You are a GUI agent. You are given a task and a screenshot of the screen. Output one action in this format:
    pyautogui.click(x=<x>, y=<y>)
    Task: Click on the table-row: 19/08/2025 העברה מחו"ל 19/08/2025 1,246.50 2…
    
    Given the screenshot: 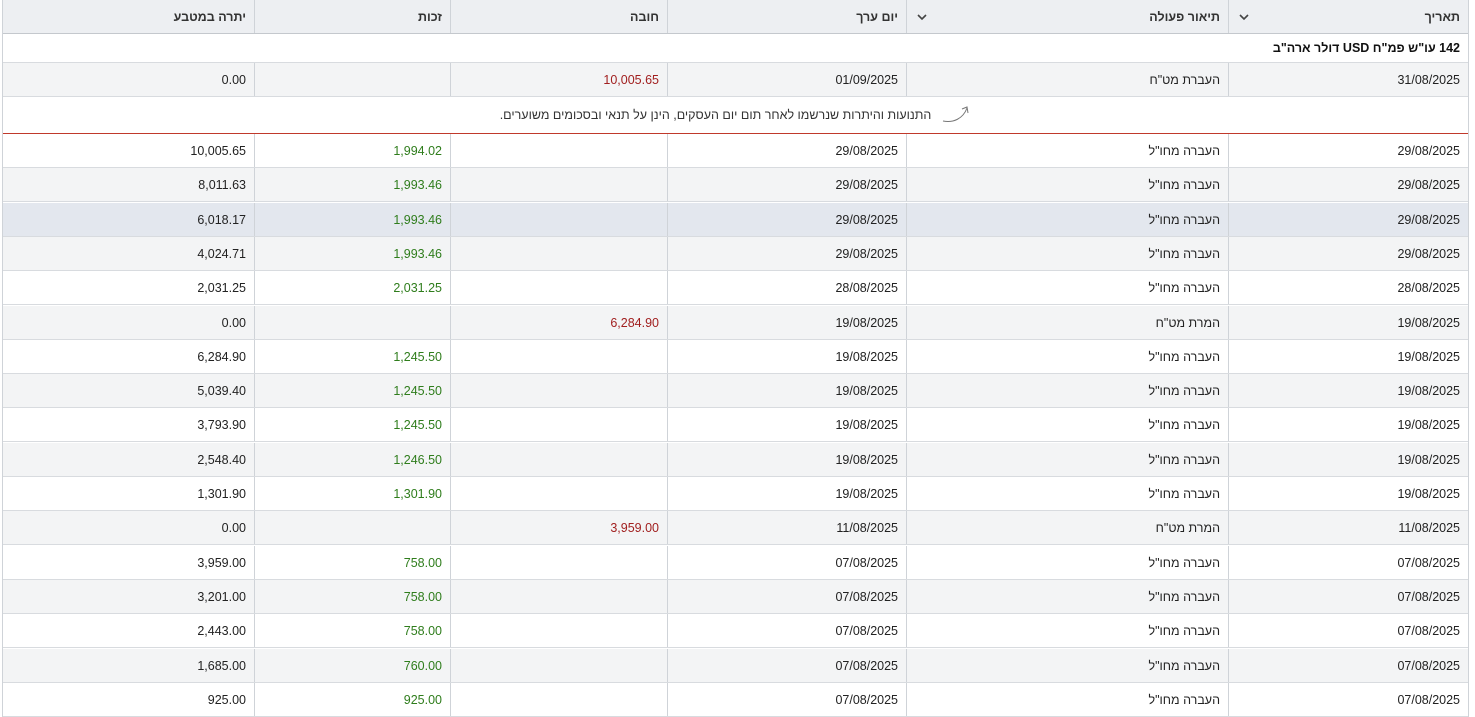 What is the action you would take?
    pyautogui.click(x=735, y=460)
    